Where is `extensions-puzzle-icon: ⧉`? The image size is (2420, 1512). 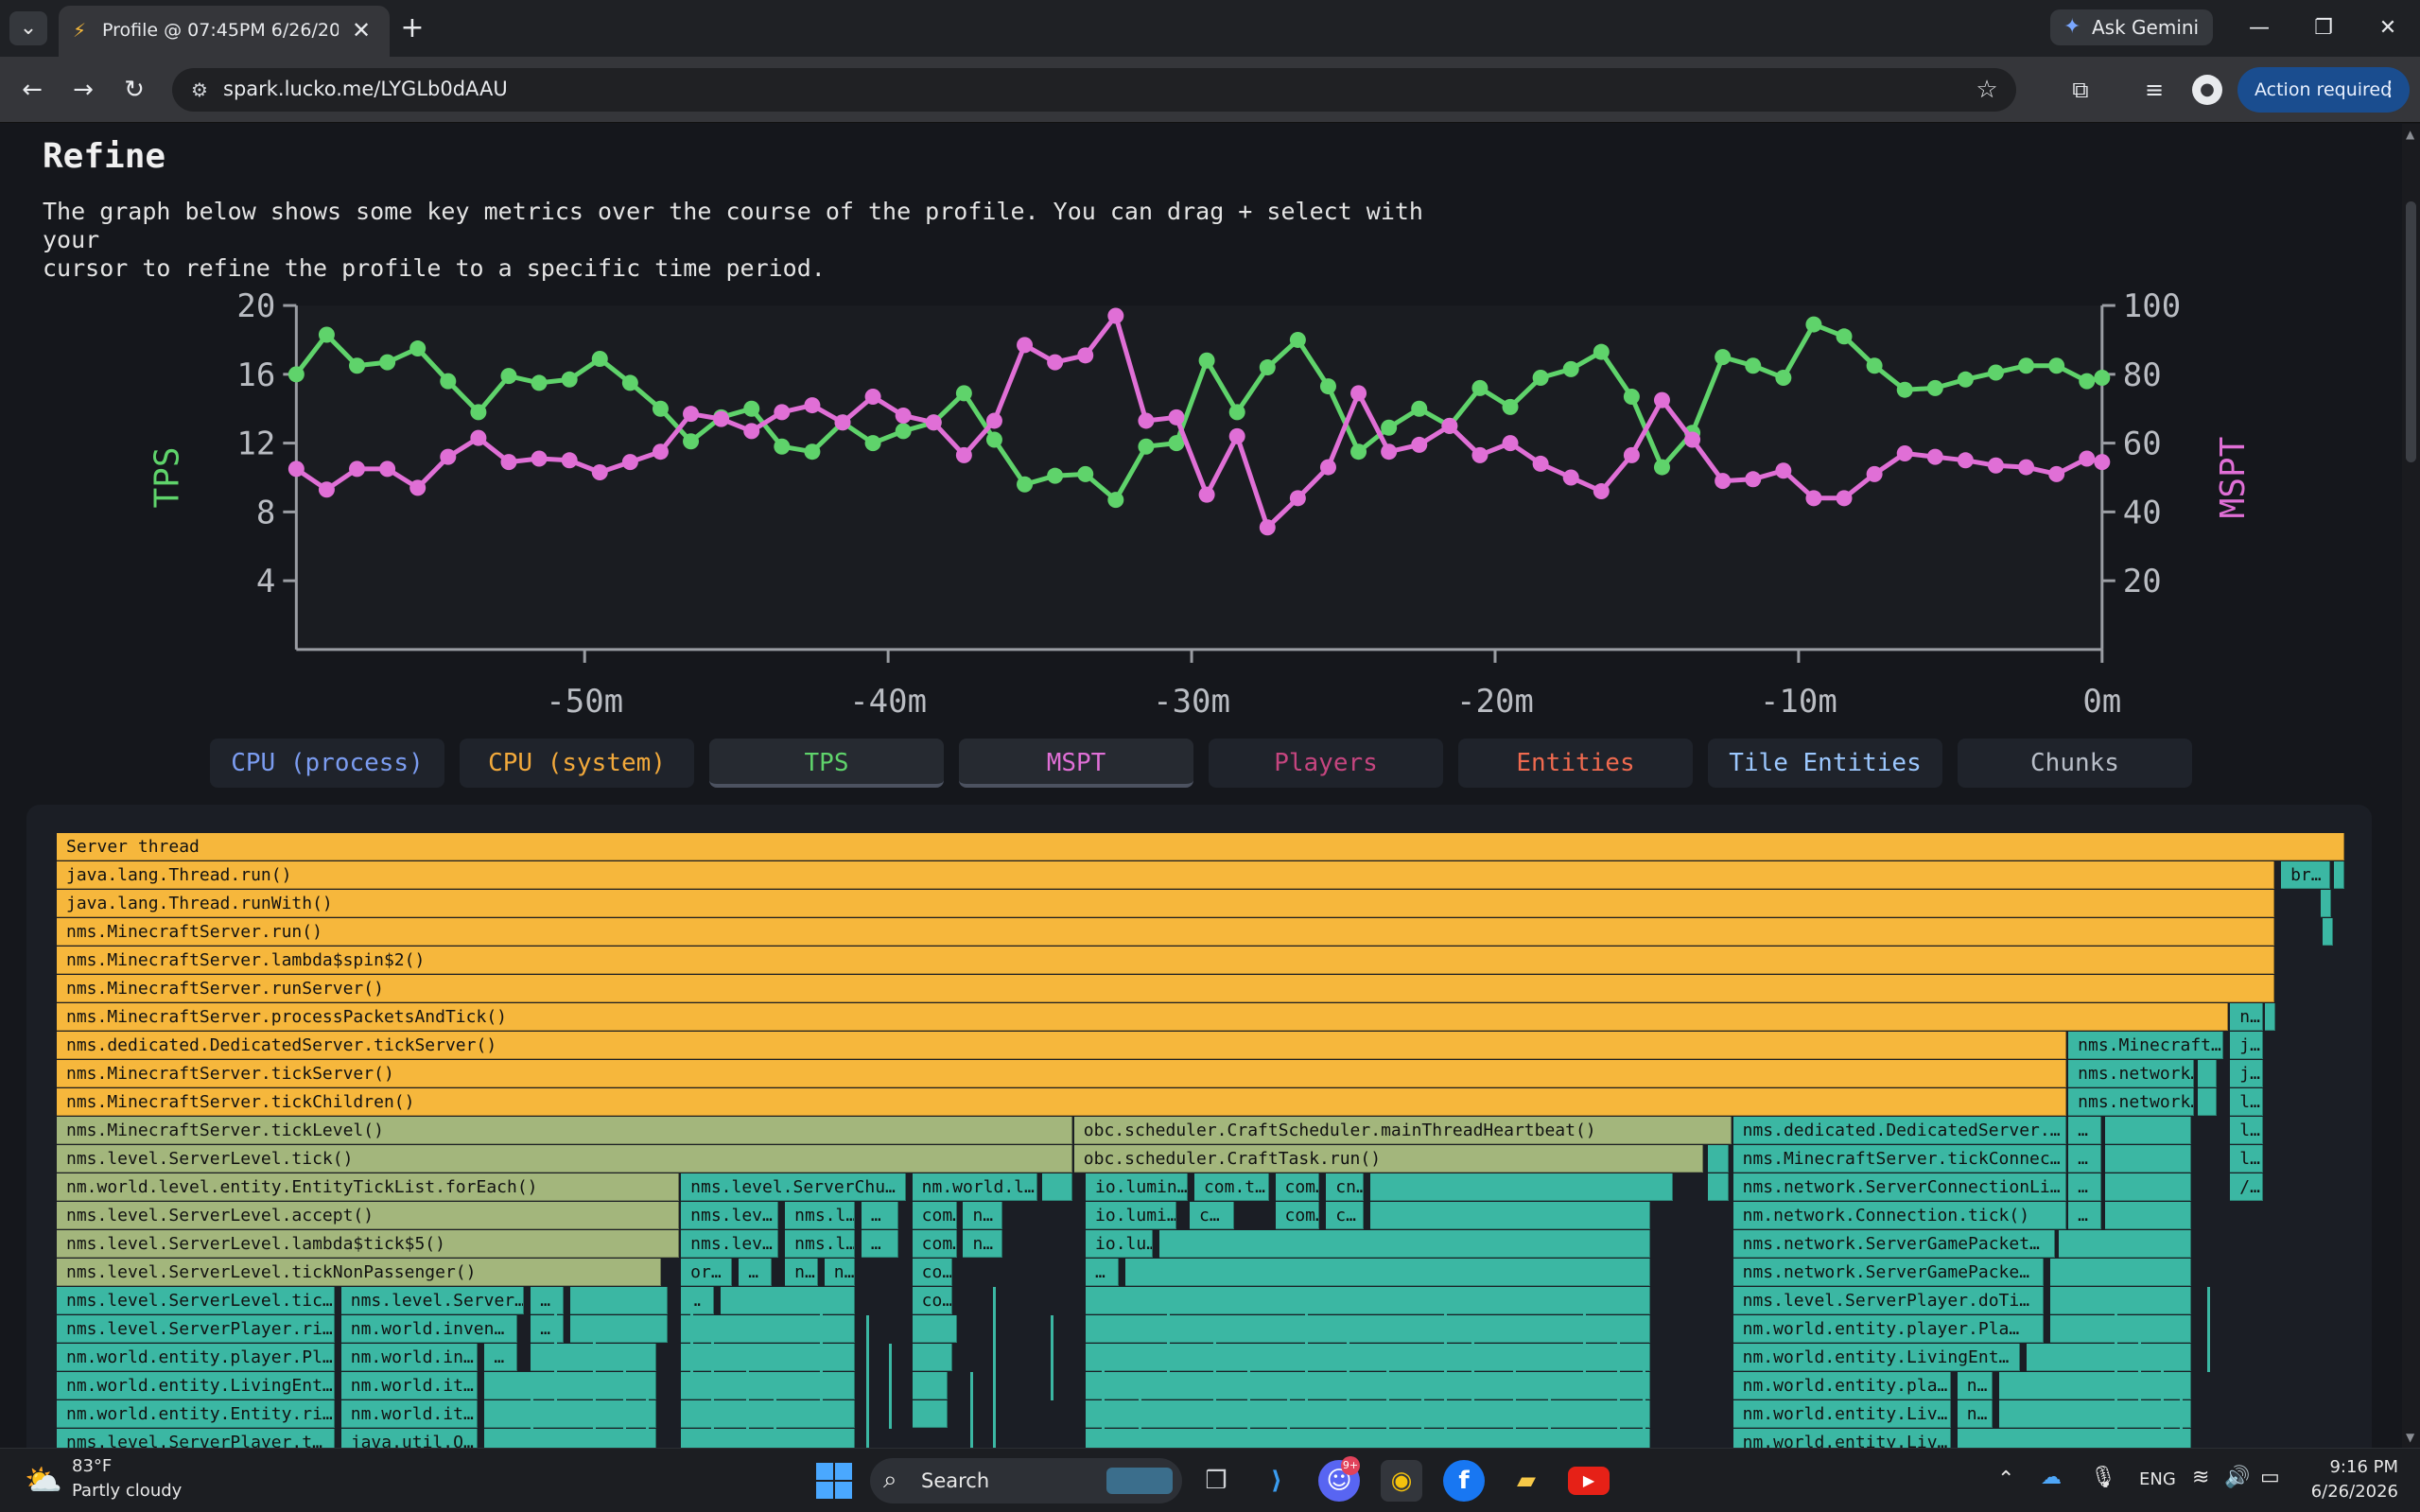
extensions-puzzle-icon: ⧉ is located at coordinates (2080, 90).